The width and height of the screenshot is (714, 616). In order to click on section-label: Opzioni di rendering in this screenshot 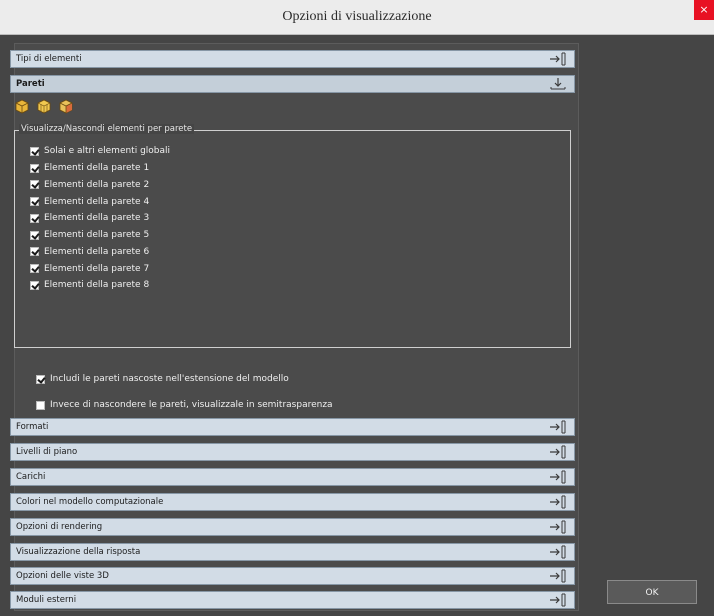, I will do `click(59, 527)`.